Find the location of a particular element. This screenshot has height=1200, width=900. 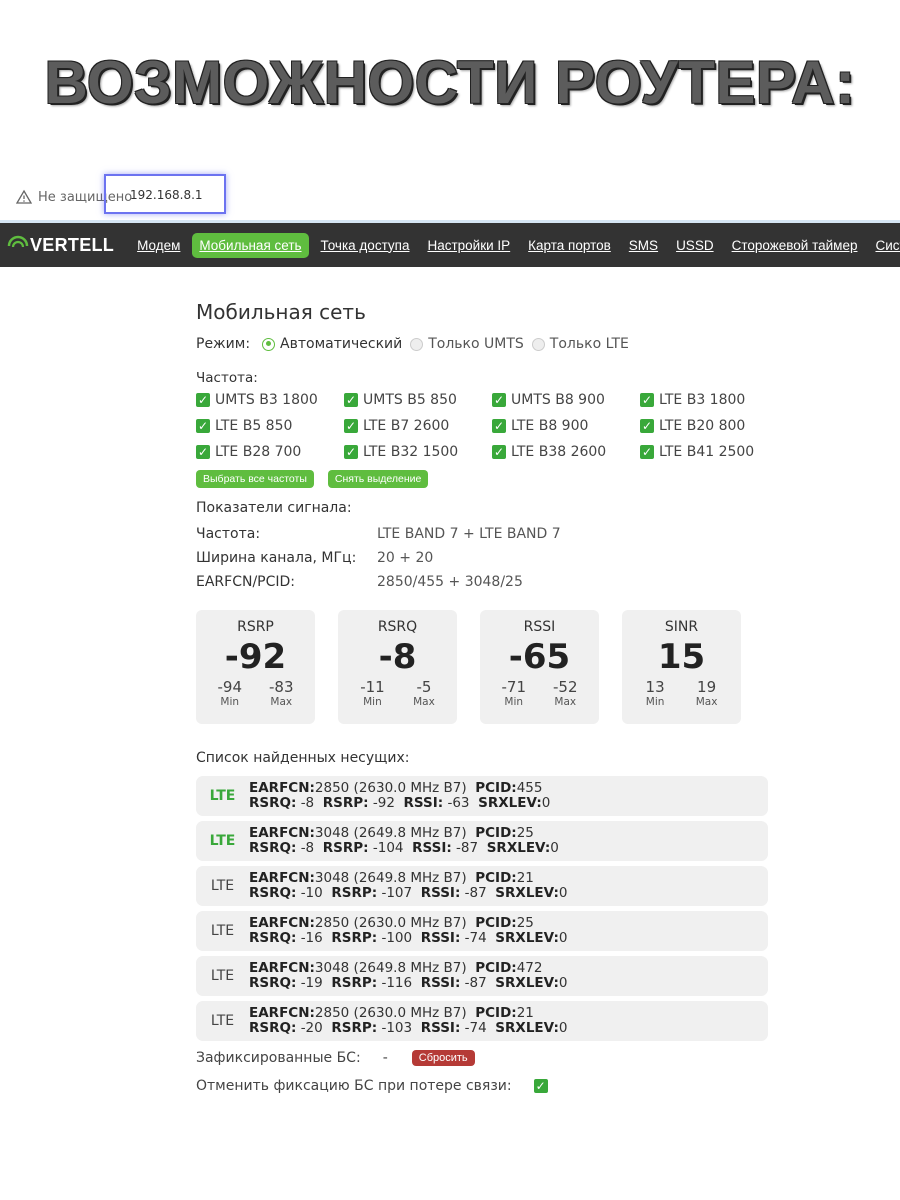

frequency-checkbox: ✓ LTE B28 700 is located at coordinates (270, 452).